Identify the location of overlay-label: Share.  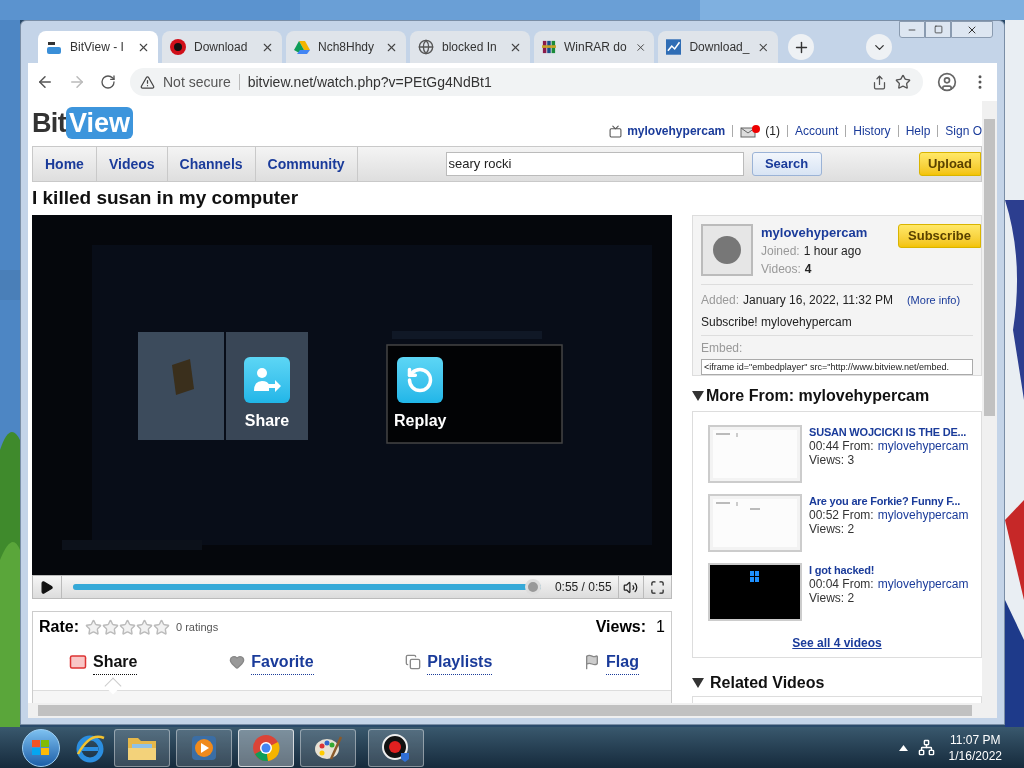
(267, 421).